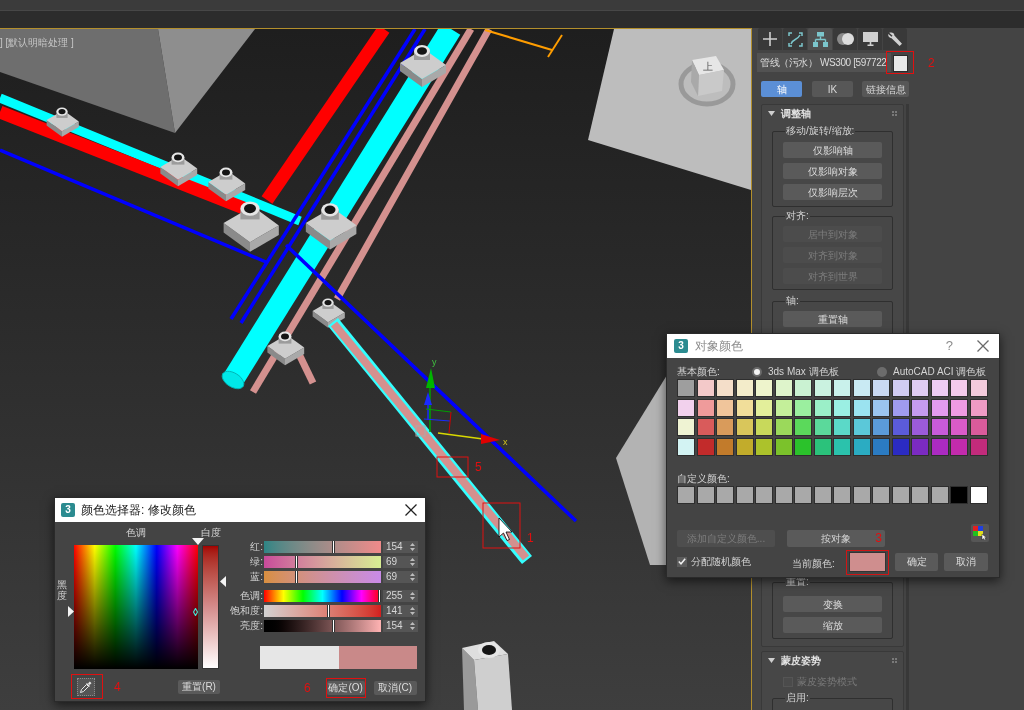 This screenshot has height=710, width=1024. What do you see at coordinates (400, 611) in the screenshot?
I see `number-field: 141` at bounding box center [400, 611].